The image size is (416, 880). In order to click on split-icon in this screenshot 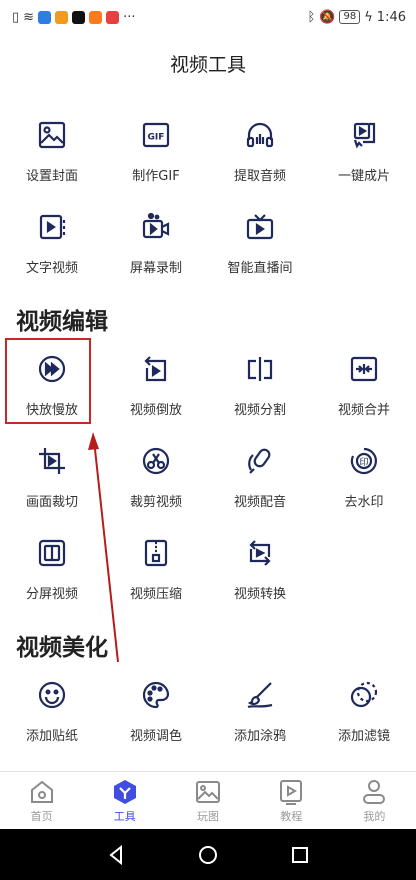, I will do `click(260, 369)`.